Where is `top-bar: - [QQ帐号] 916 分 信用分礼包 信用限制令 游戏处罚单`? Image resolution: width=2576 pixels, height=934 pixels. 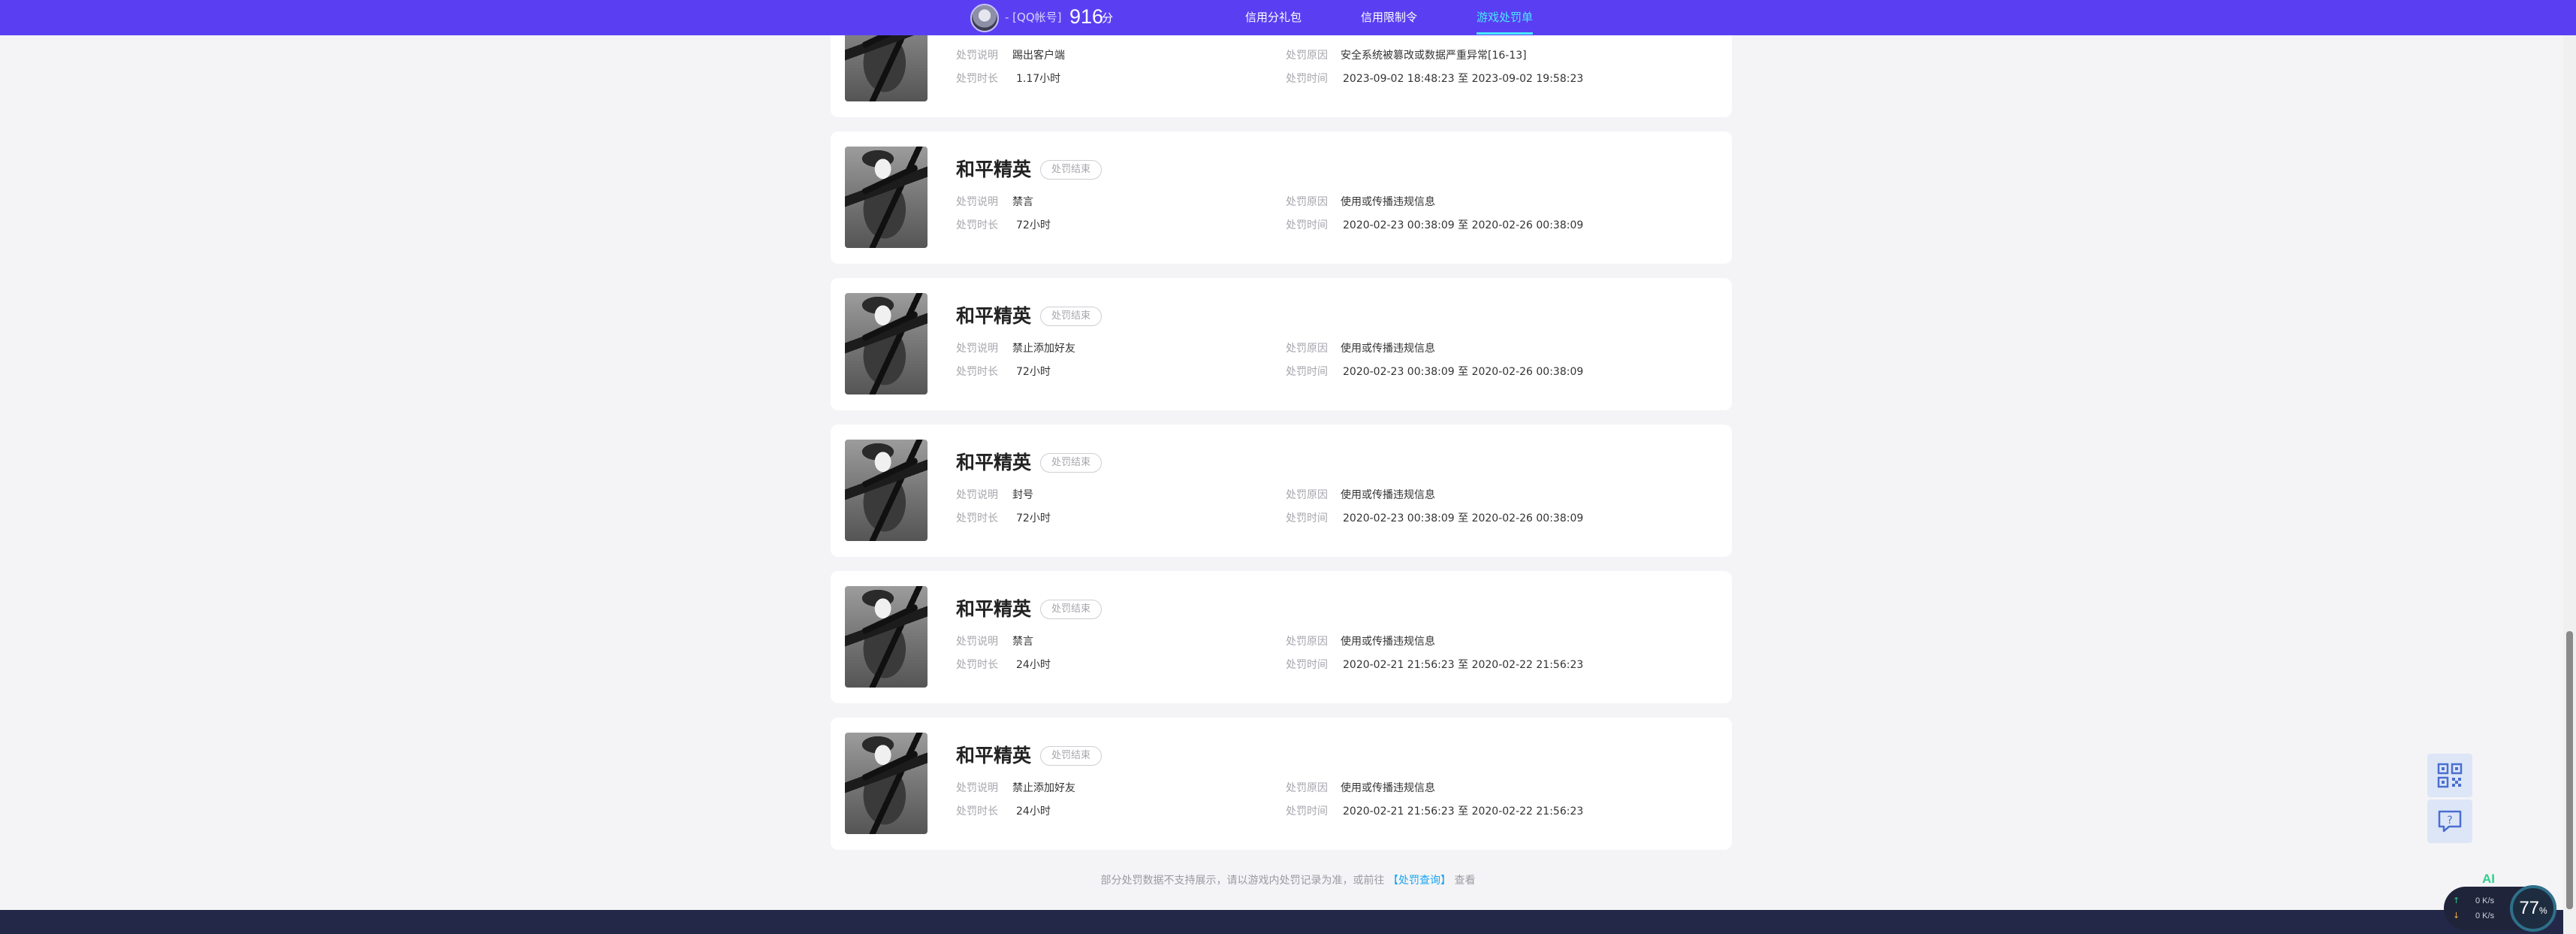
top-bar: - [QQ帐号] 916 分 信用分礼包 信用限制令 游戏处罚单 is located at coordinates (1288, 17).